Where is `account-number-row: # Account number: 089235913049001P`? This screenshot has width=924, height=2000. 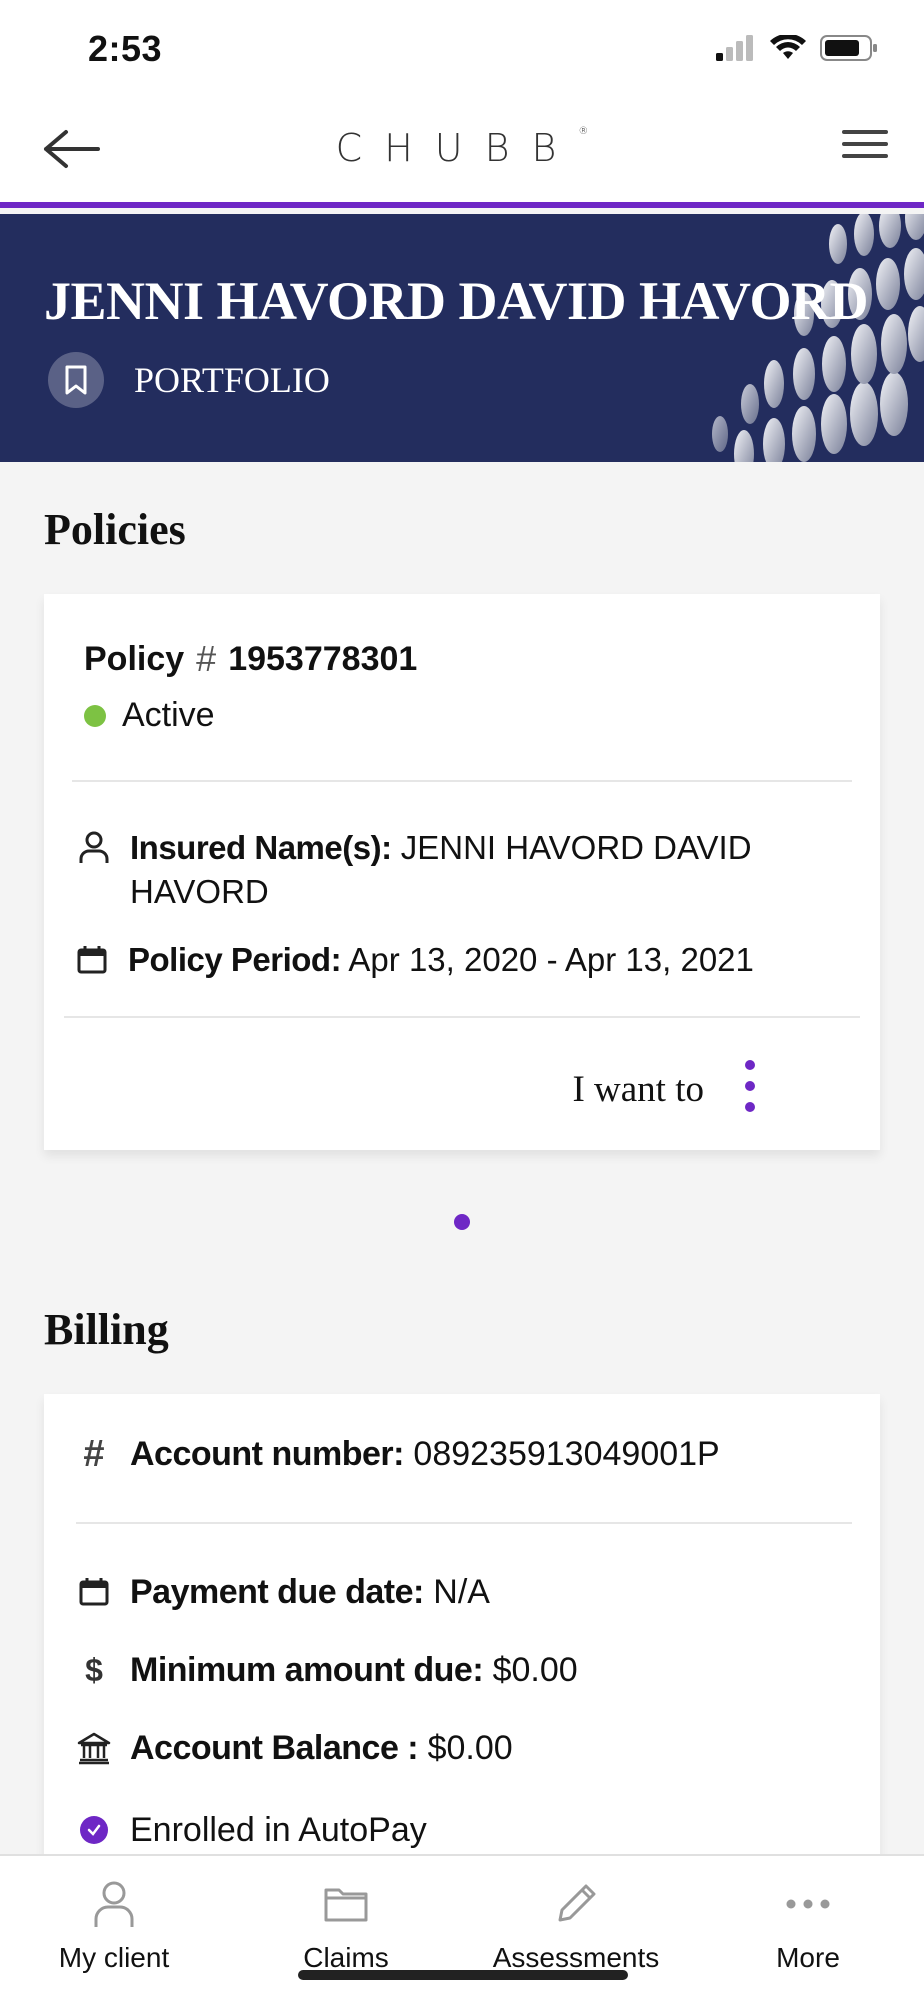 account-number-row: # Account number: 089235913049001P is located at coordinates (397, 1454).